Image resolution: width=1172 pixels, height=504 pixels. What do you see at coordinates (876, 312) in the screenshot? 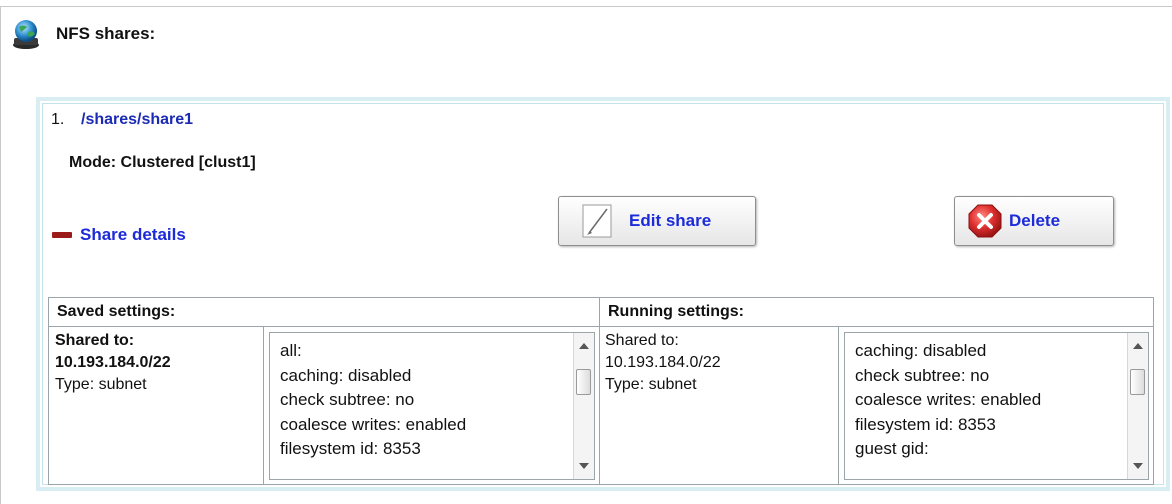
I see `running-settings-heading: Running settings:` at bounding box center [876, 312].